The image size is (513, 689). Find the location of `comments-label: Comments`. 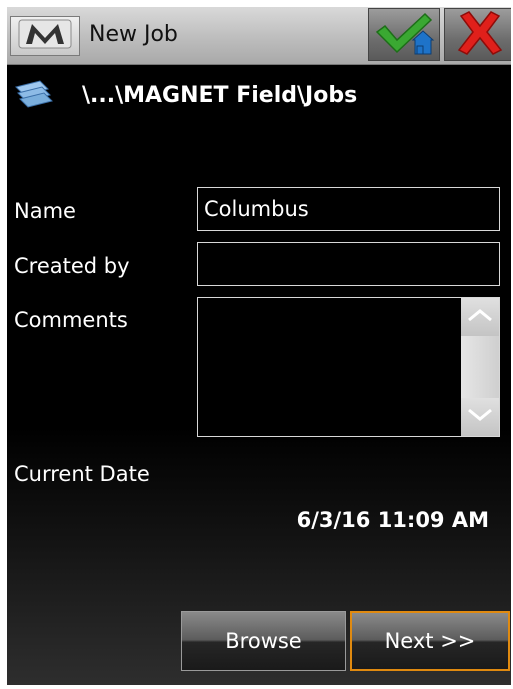

comments-label: Comments is located at coordinates (71, 320).